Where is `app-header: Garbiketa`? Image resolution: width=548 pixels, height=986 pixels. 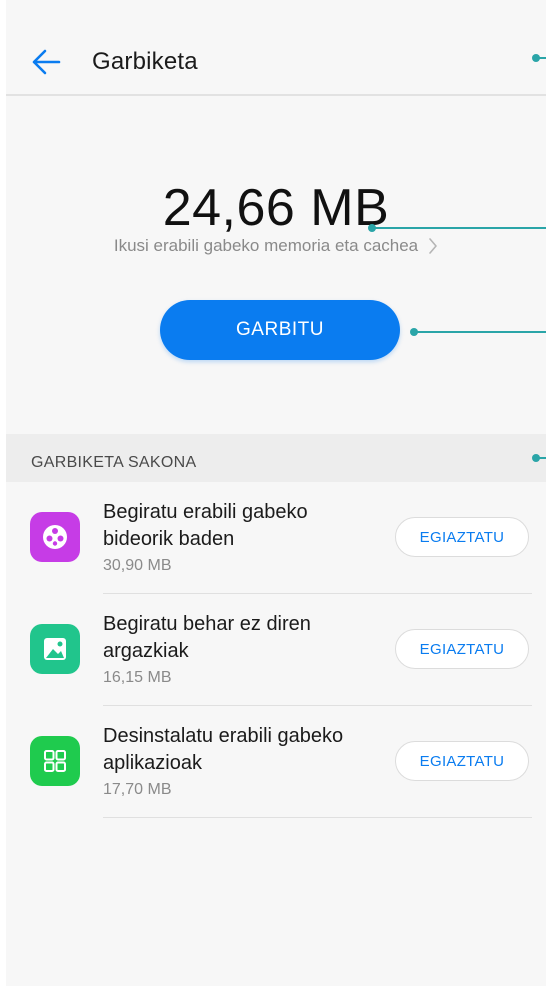 app-header: Garbiketa is located at coordinates (276, 59).